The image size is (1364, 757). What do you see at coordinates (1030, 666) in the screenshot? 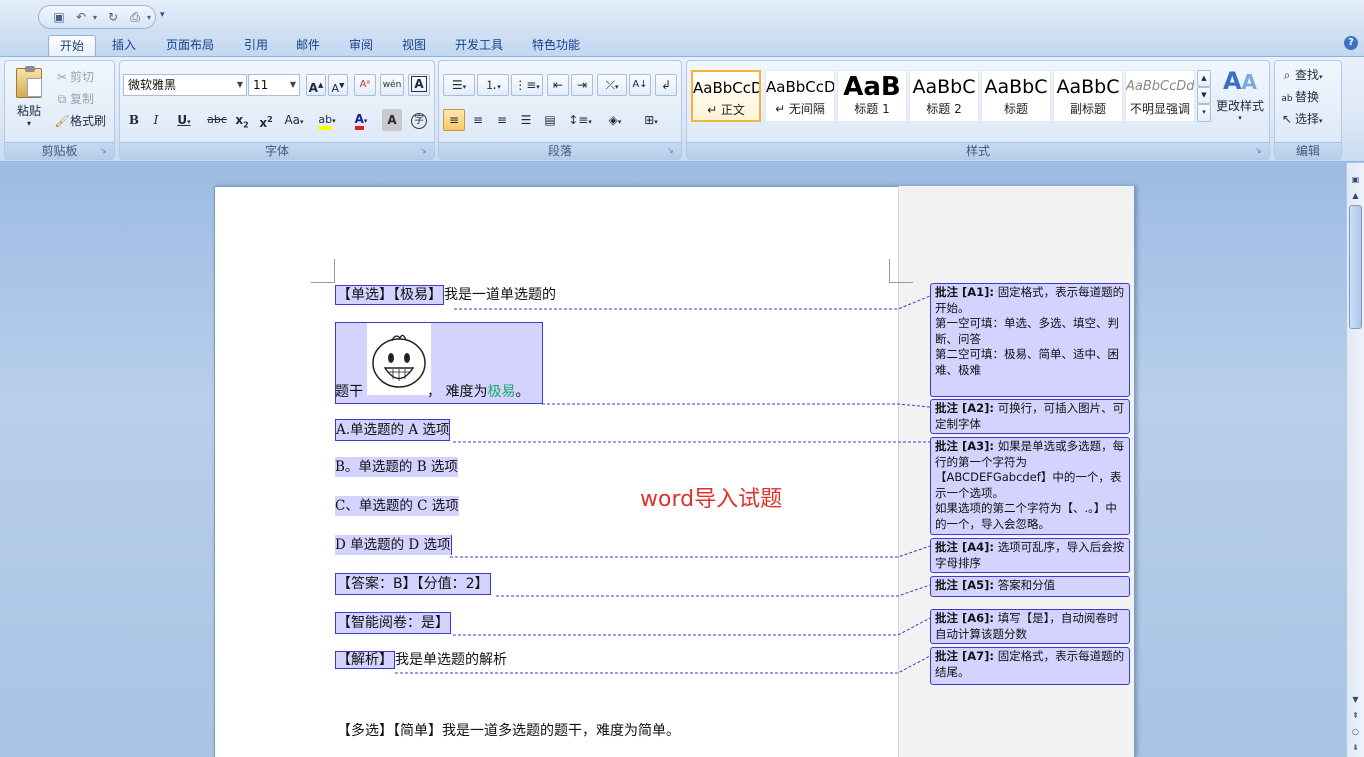
I see `comment-a7: 批注 [A7]: 固定格式，表示每道题的结尾。` at bounding box center [1030, 666].